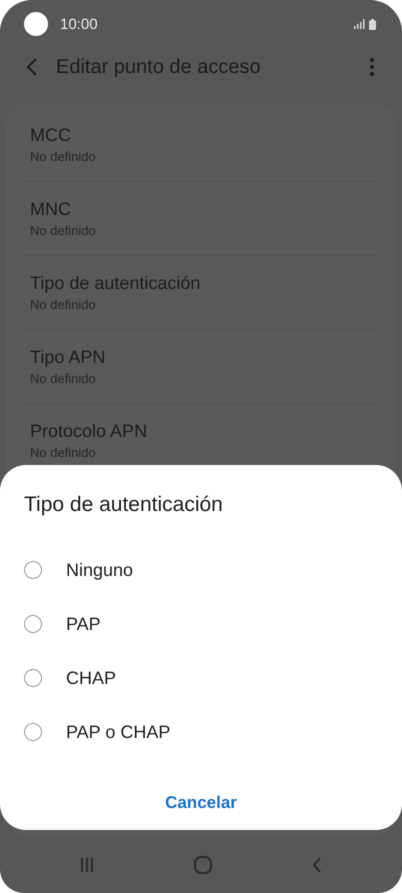 The width and height of the screenshot is (402, 893). What do you see at coordinates (87, 865) in the screenshot?
I see `recent-apps-icon` at bounding box center [87, 865].